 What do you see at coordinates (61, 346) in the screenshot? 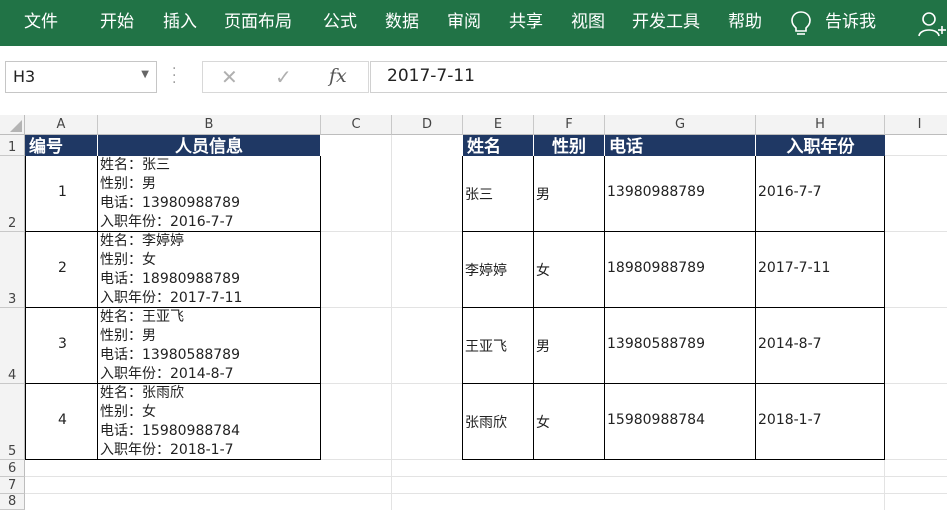
I see `id-cell: 3` at bounding box center [61, 346].